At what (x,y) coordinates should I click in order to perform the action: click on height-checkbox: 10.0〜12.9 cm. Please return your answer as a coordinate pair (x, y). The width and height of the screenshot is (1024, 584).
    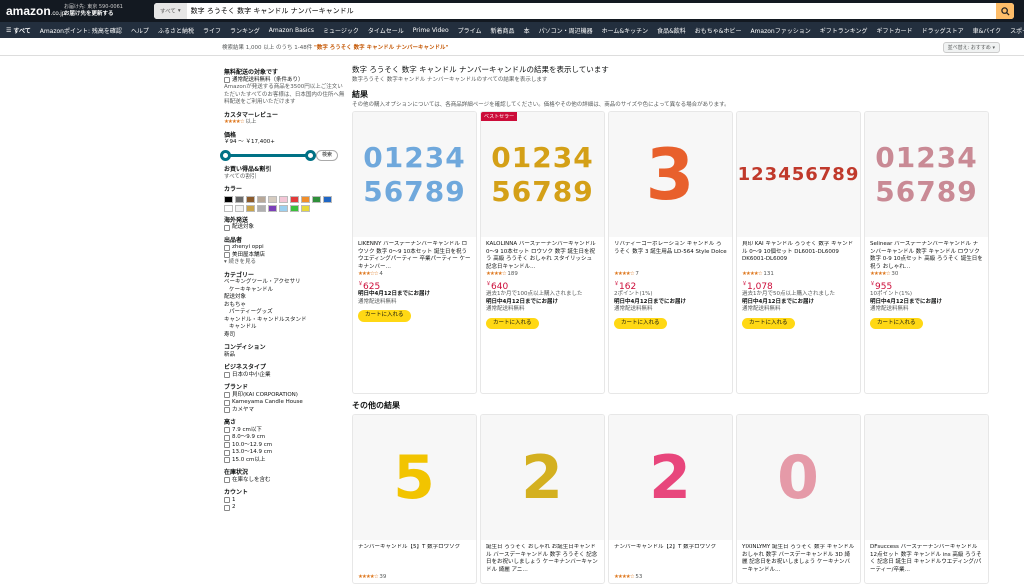
    Looking at the image, I should click on (286, 446).